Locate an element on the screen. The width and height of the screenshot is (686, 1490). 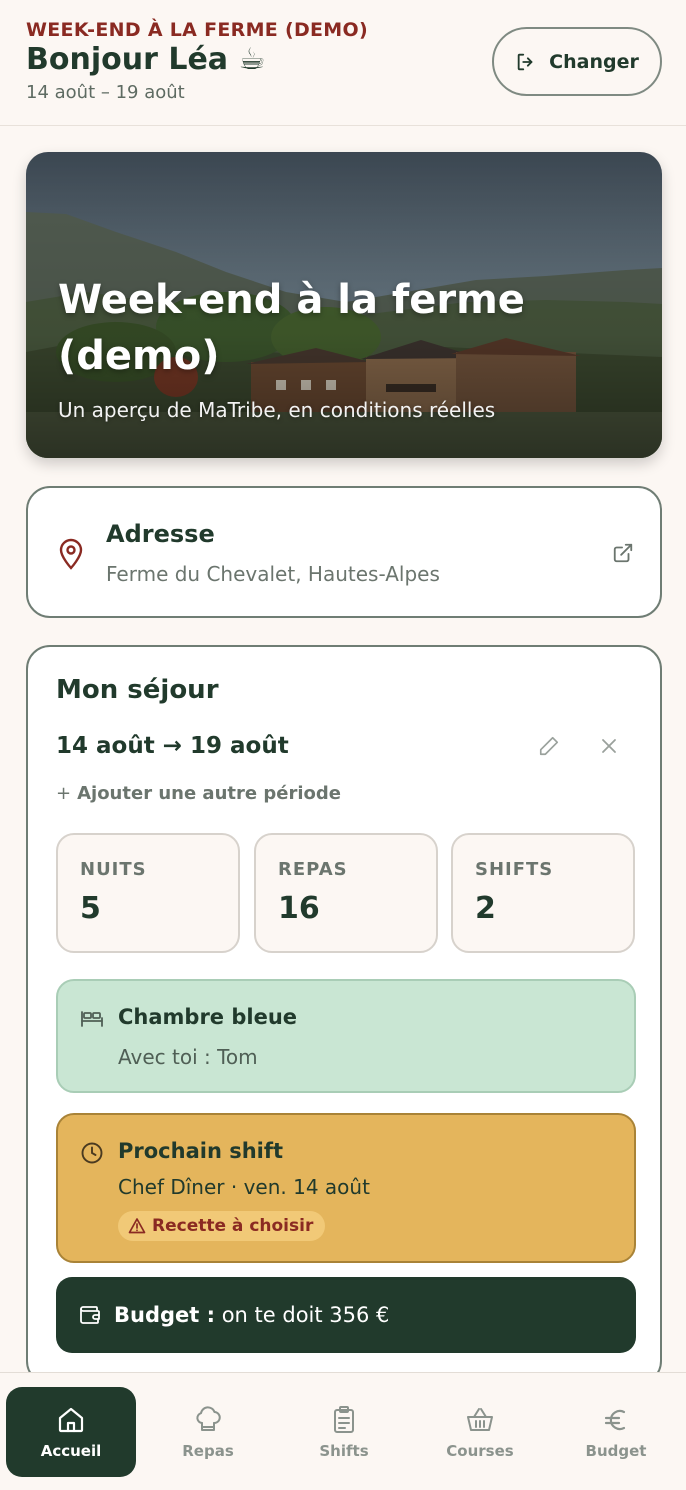
chef-hat-icon is located at coordinates (208, 1418).